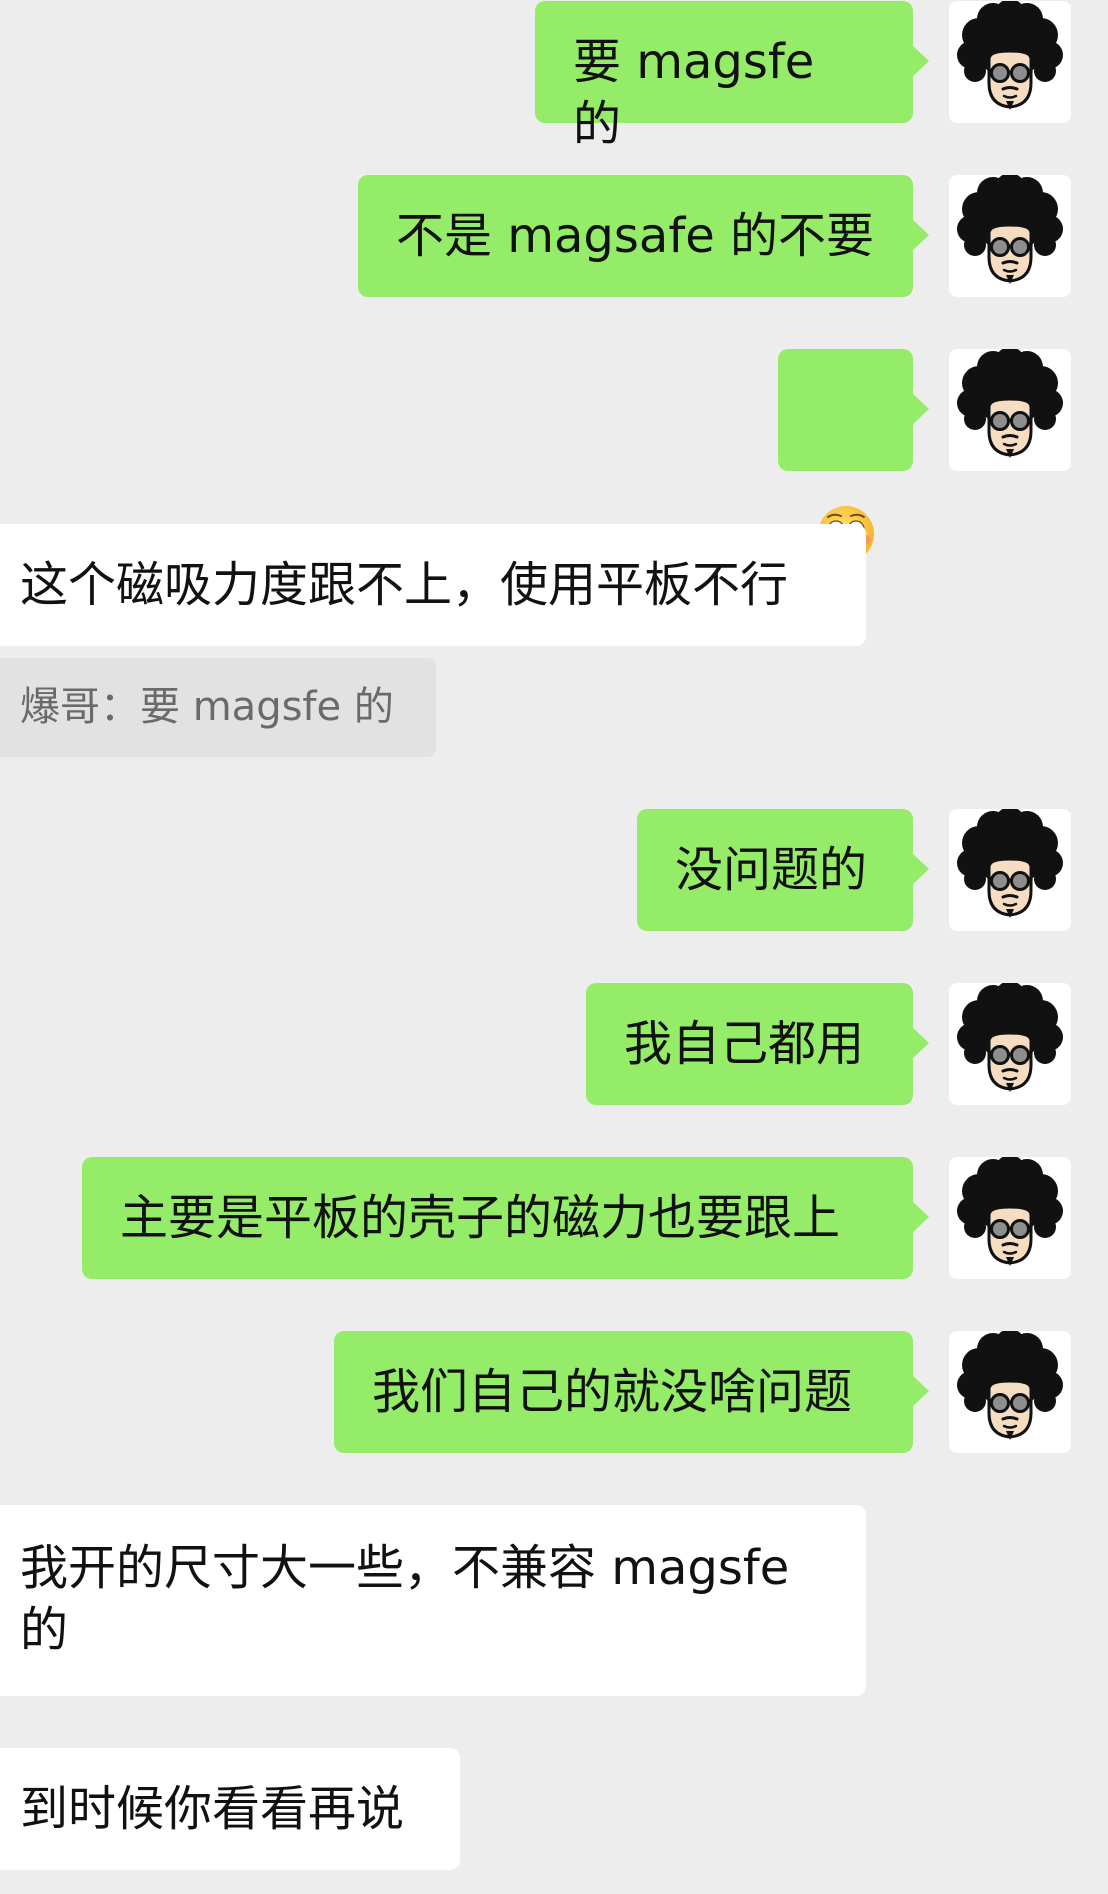 Image resolution: width=1108 pixels, height=1894 pixels. Describe the element at coordinates (757, 1044) in the screenshot. I see `message-bubble-outgoing: 我自己都用` at that location.